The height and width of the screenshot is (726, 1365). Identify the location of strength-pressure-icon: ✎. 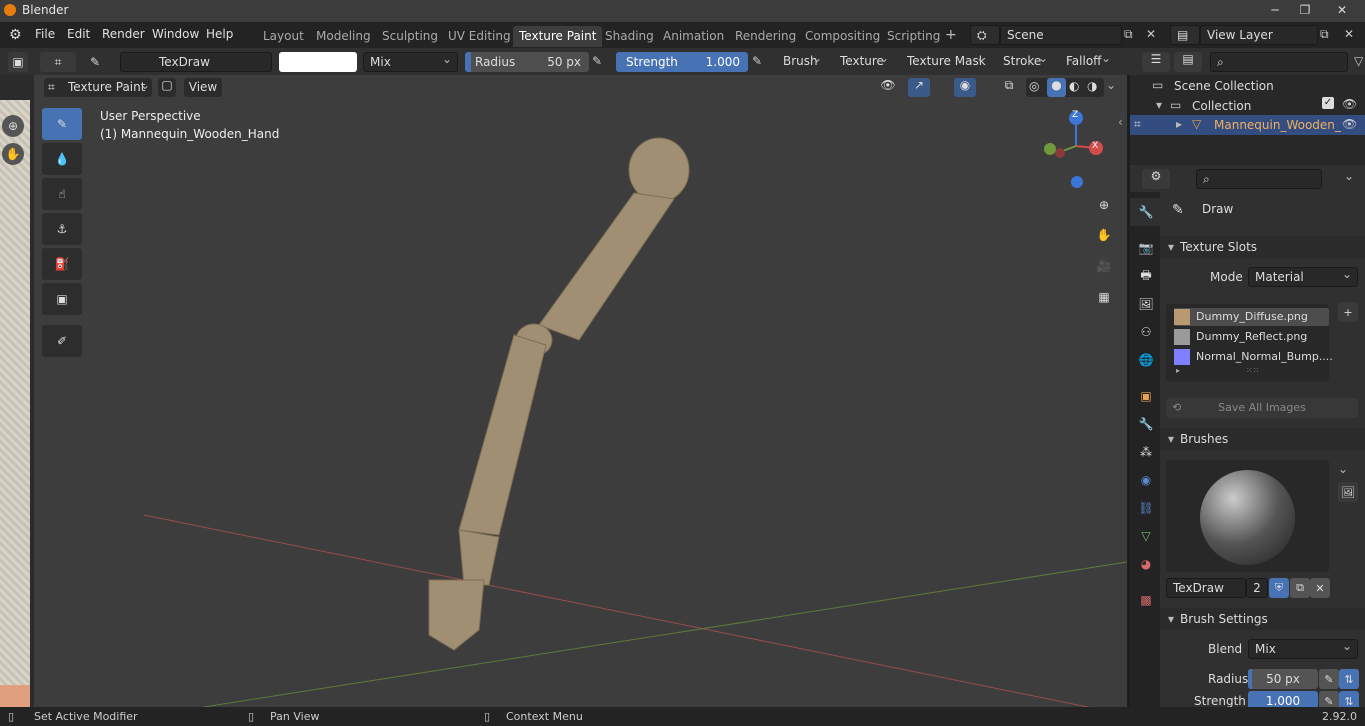
(757, 61).